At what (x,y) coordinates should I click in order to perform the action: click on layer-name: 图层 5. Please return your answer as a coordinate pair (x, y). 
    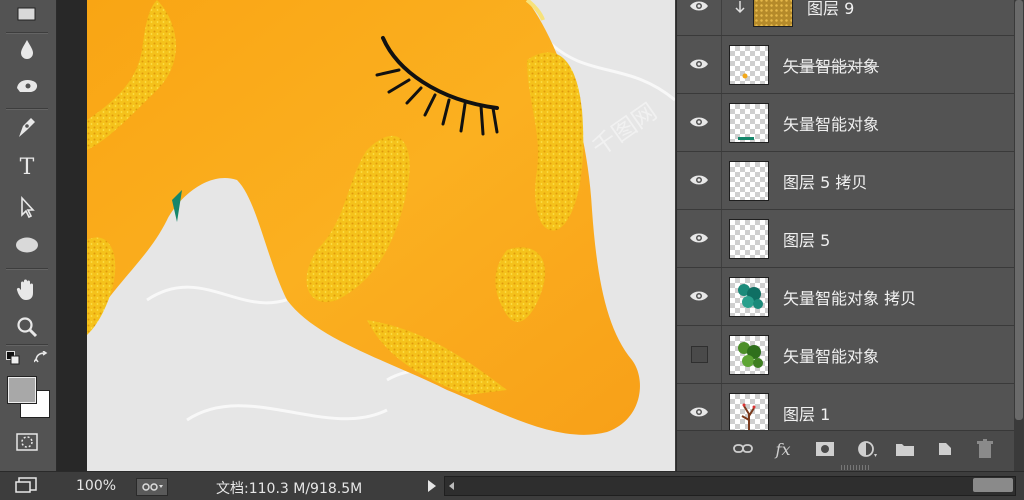
    Looking at the image, I should click on (807, 240).